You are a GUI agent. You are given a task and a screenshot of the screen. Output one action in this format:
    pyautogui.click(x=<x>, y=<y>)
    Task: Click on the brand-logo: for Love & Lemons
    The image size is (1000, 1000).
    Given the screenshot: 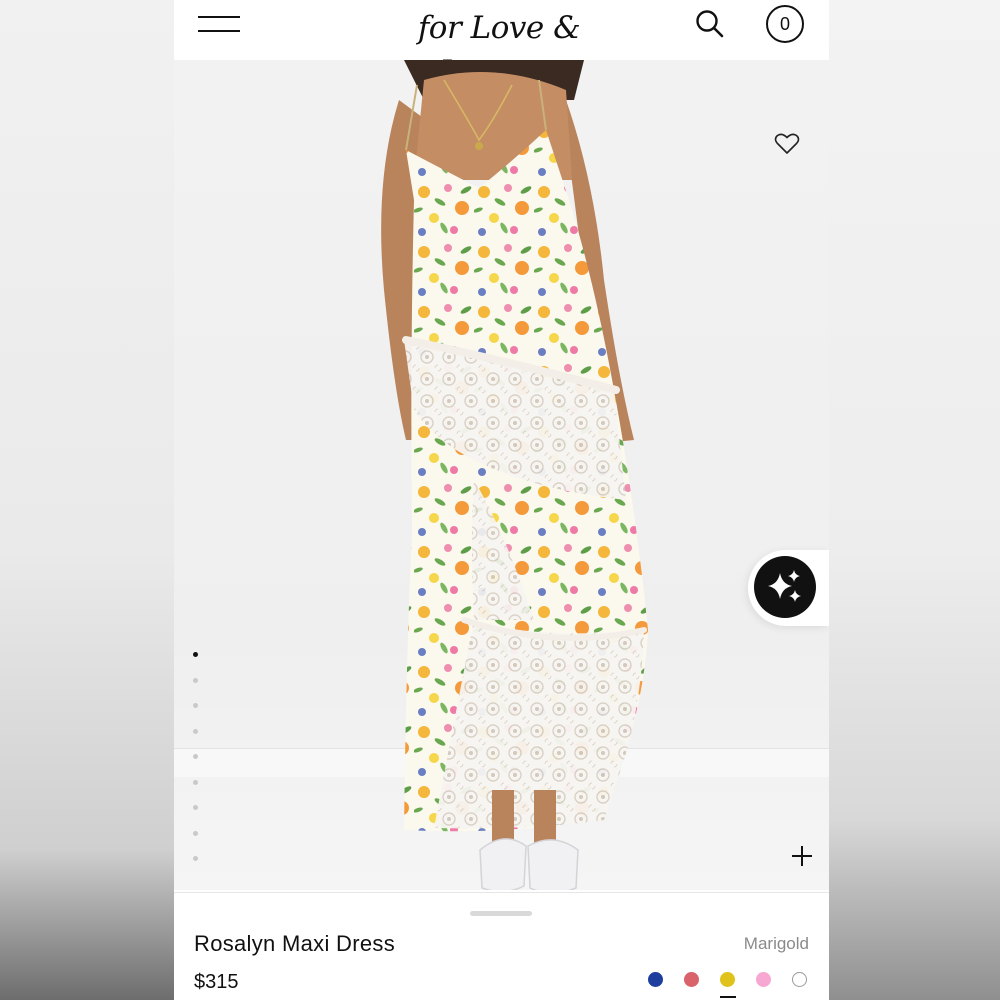 What is the action you would take?
    pyautogui.click(x=499, y=48)
    